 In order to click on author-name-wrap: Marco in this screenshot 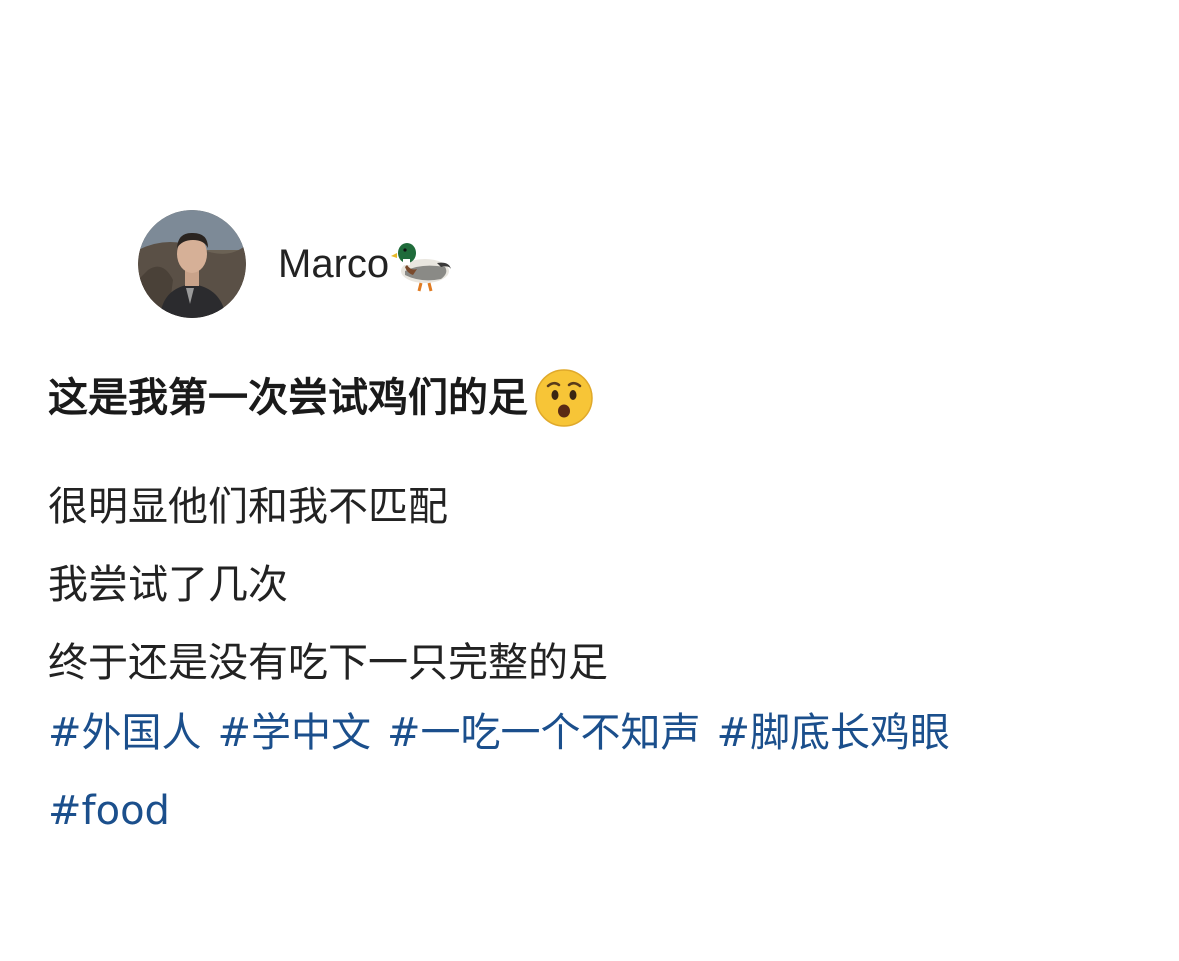, I will do `click(365, 264)`.